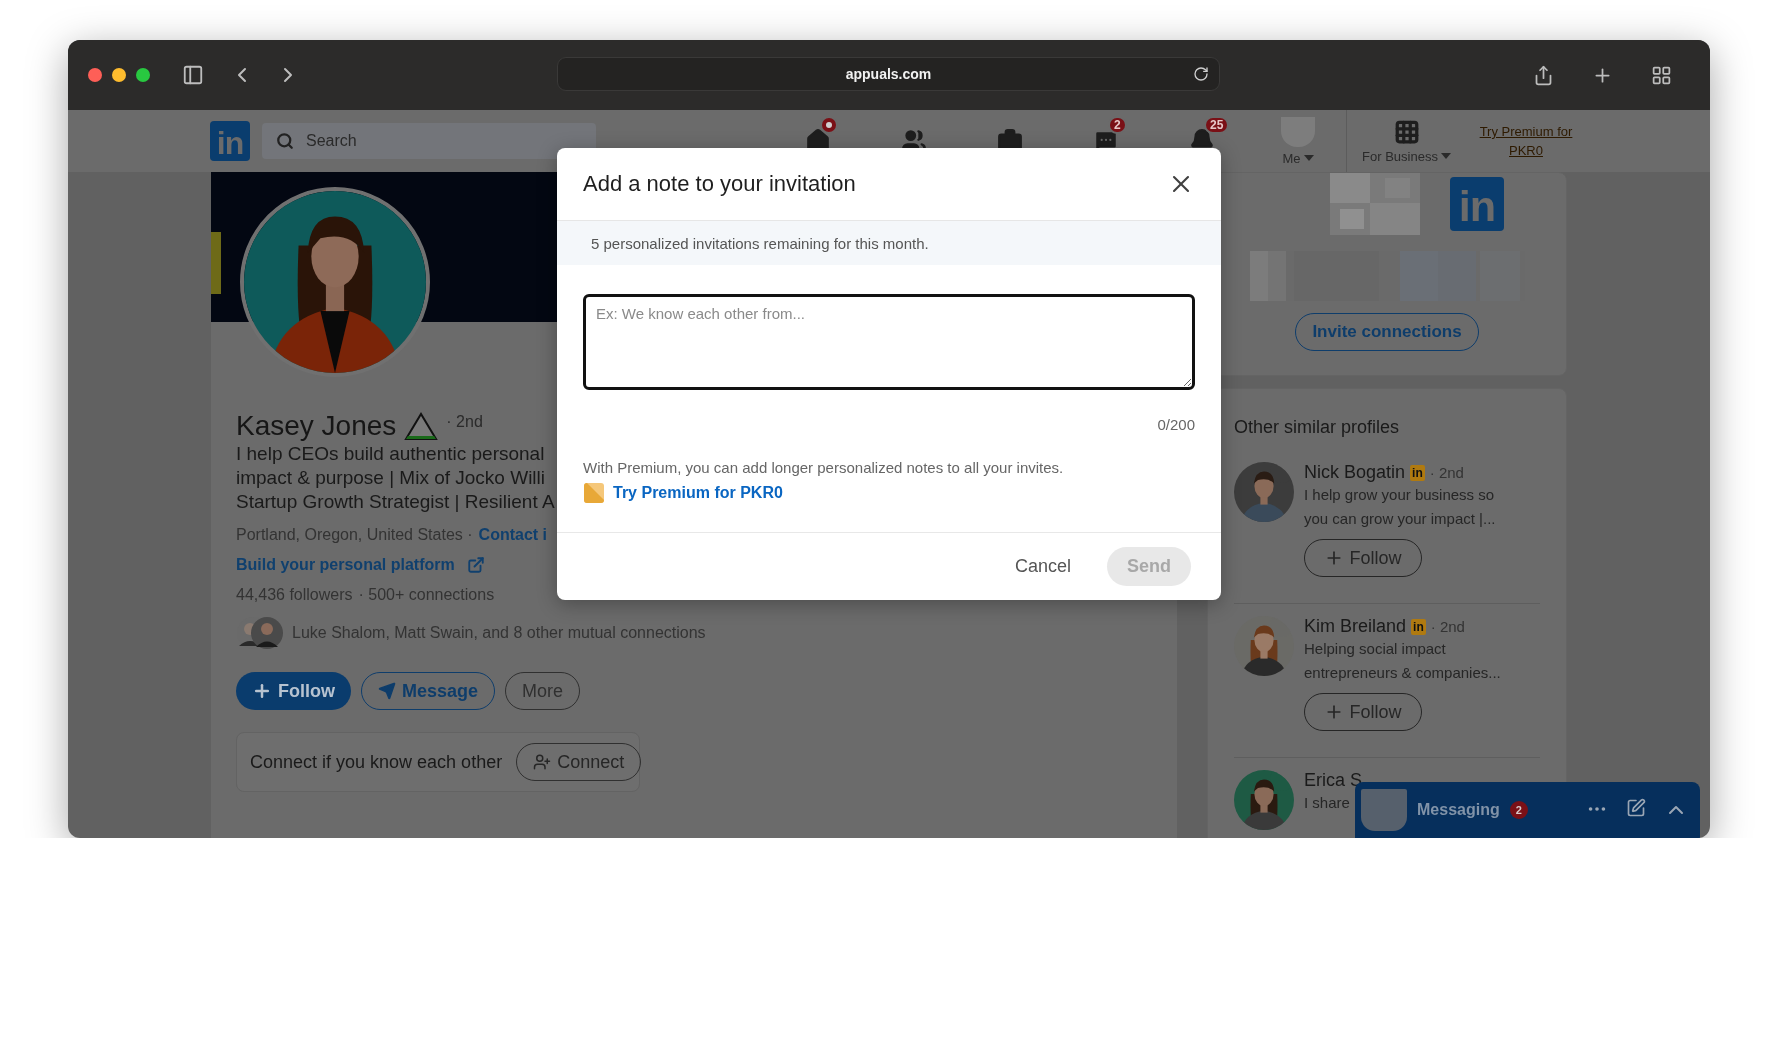 The height and width of the screenshot is (1040, 1769). I want to click on headline-text: I help CEOs build authentic personal, so click(390, 454).